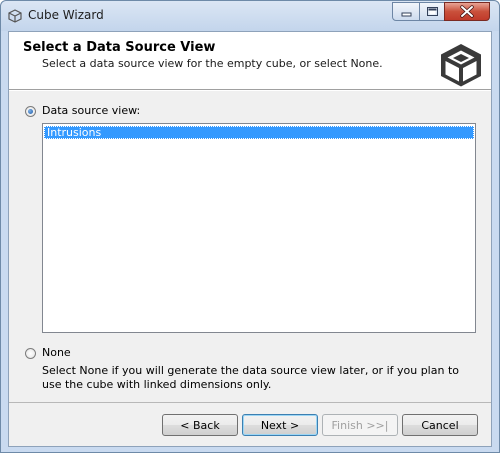  I want to click on minimize-icon, so click(406, 14).